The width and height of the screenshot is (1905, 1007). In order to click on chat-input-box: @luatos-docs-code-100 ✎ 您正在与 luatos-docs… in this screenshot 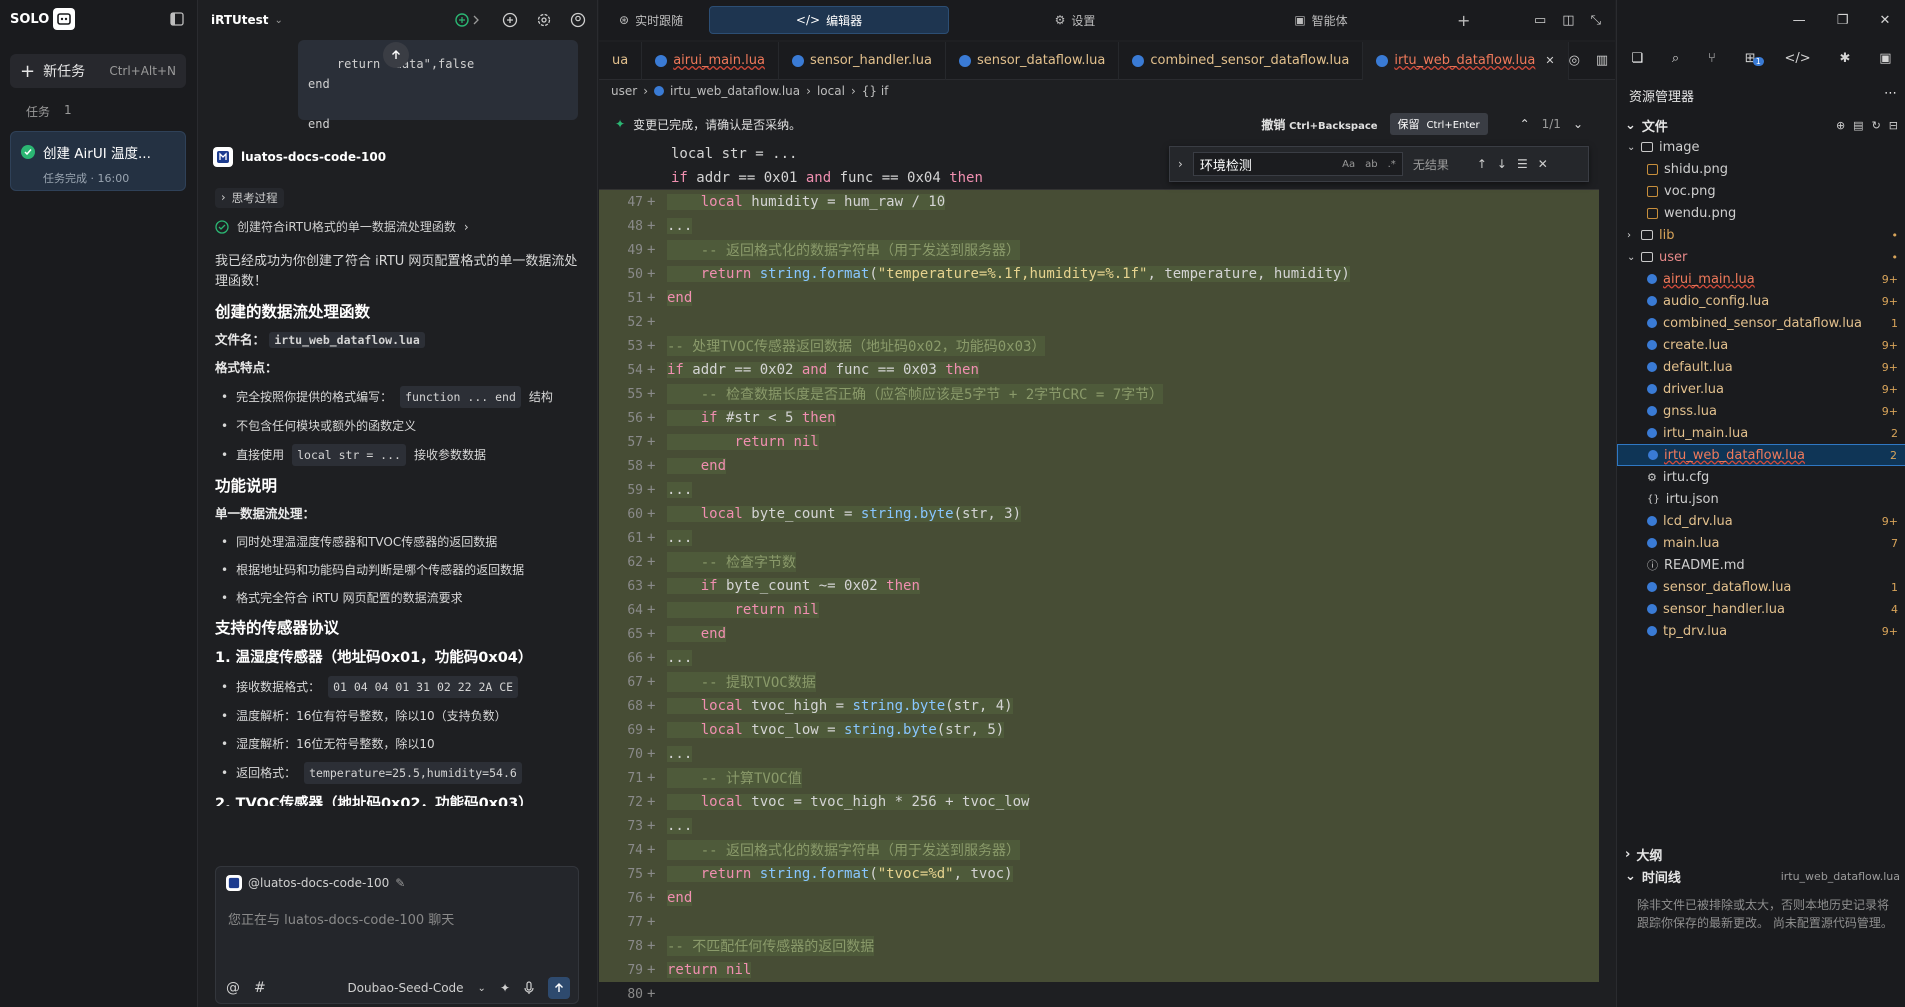, I will do `click(397, 935)`.